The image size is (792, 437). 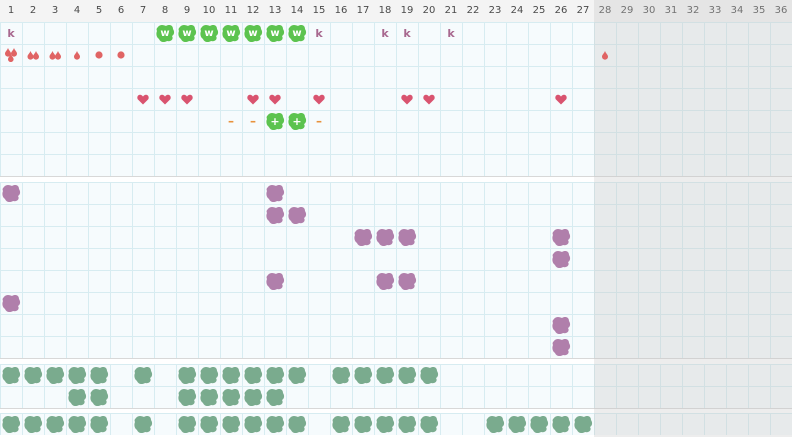 What do you see at coordinates (99, 55) in the screenshot?
I see `bleeding-spot-icon` at bounding box center [99, 55].